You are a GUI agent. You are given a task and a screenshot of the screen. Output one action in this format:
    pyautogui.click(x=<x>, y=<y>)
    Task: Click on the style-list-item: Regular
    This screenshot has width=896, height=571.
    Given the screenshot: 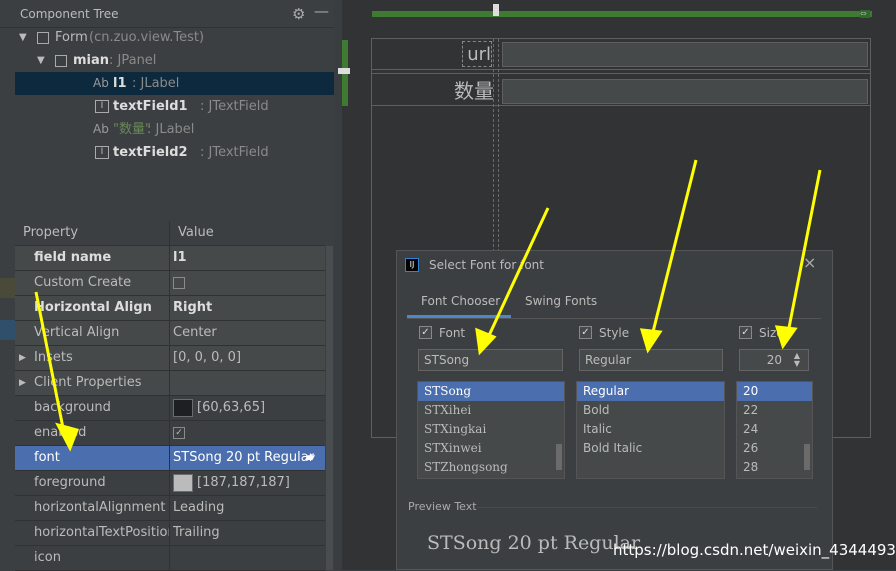 What is the action you would take?
    pyautogui.click(x=650, y=391)
    